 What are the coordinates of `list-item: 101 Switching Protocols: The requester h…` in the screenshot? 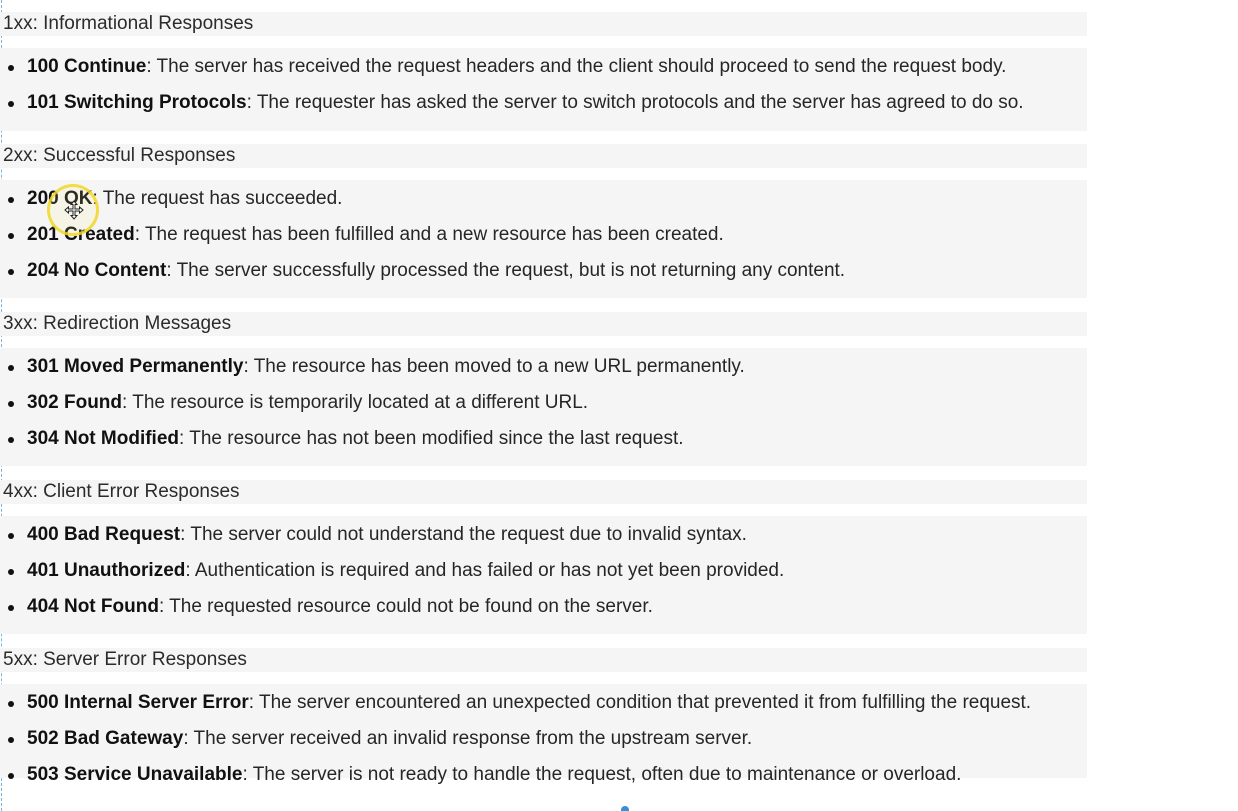 It's located at (543, 108).